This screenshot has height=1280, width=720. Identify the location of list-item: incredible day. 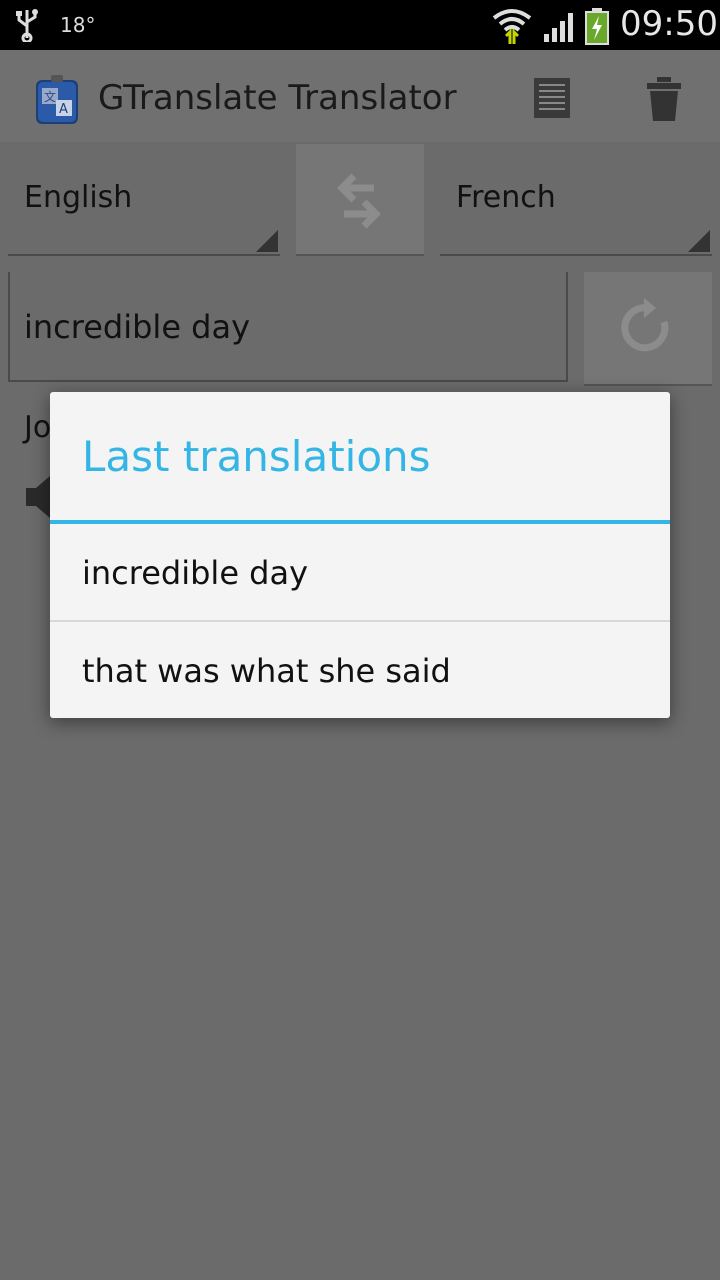
(360, 572).